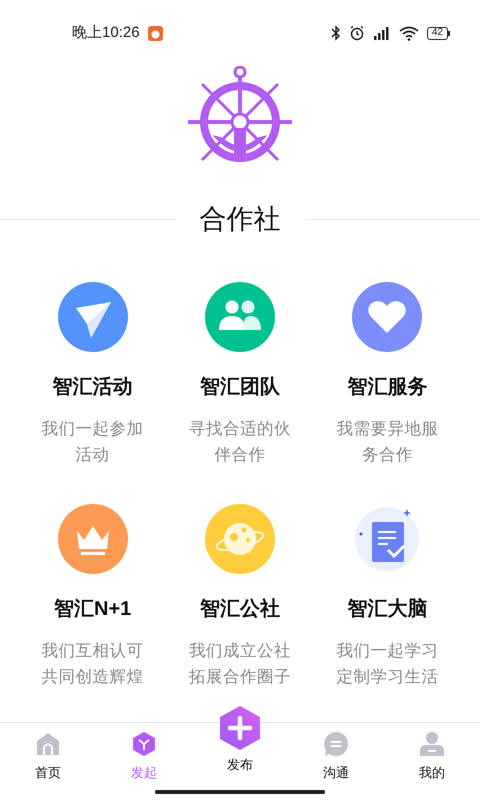 This screenshot has width=480, height=800. Describe the element at coordinates (106, 32) in the screenshot. I see `status-time: 晚上10:26` at that location.